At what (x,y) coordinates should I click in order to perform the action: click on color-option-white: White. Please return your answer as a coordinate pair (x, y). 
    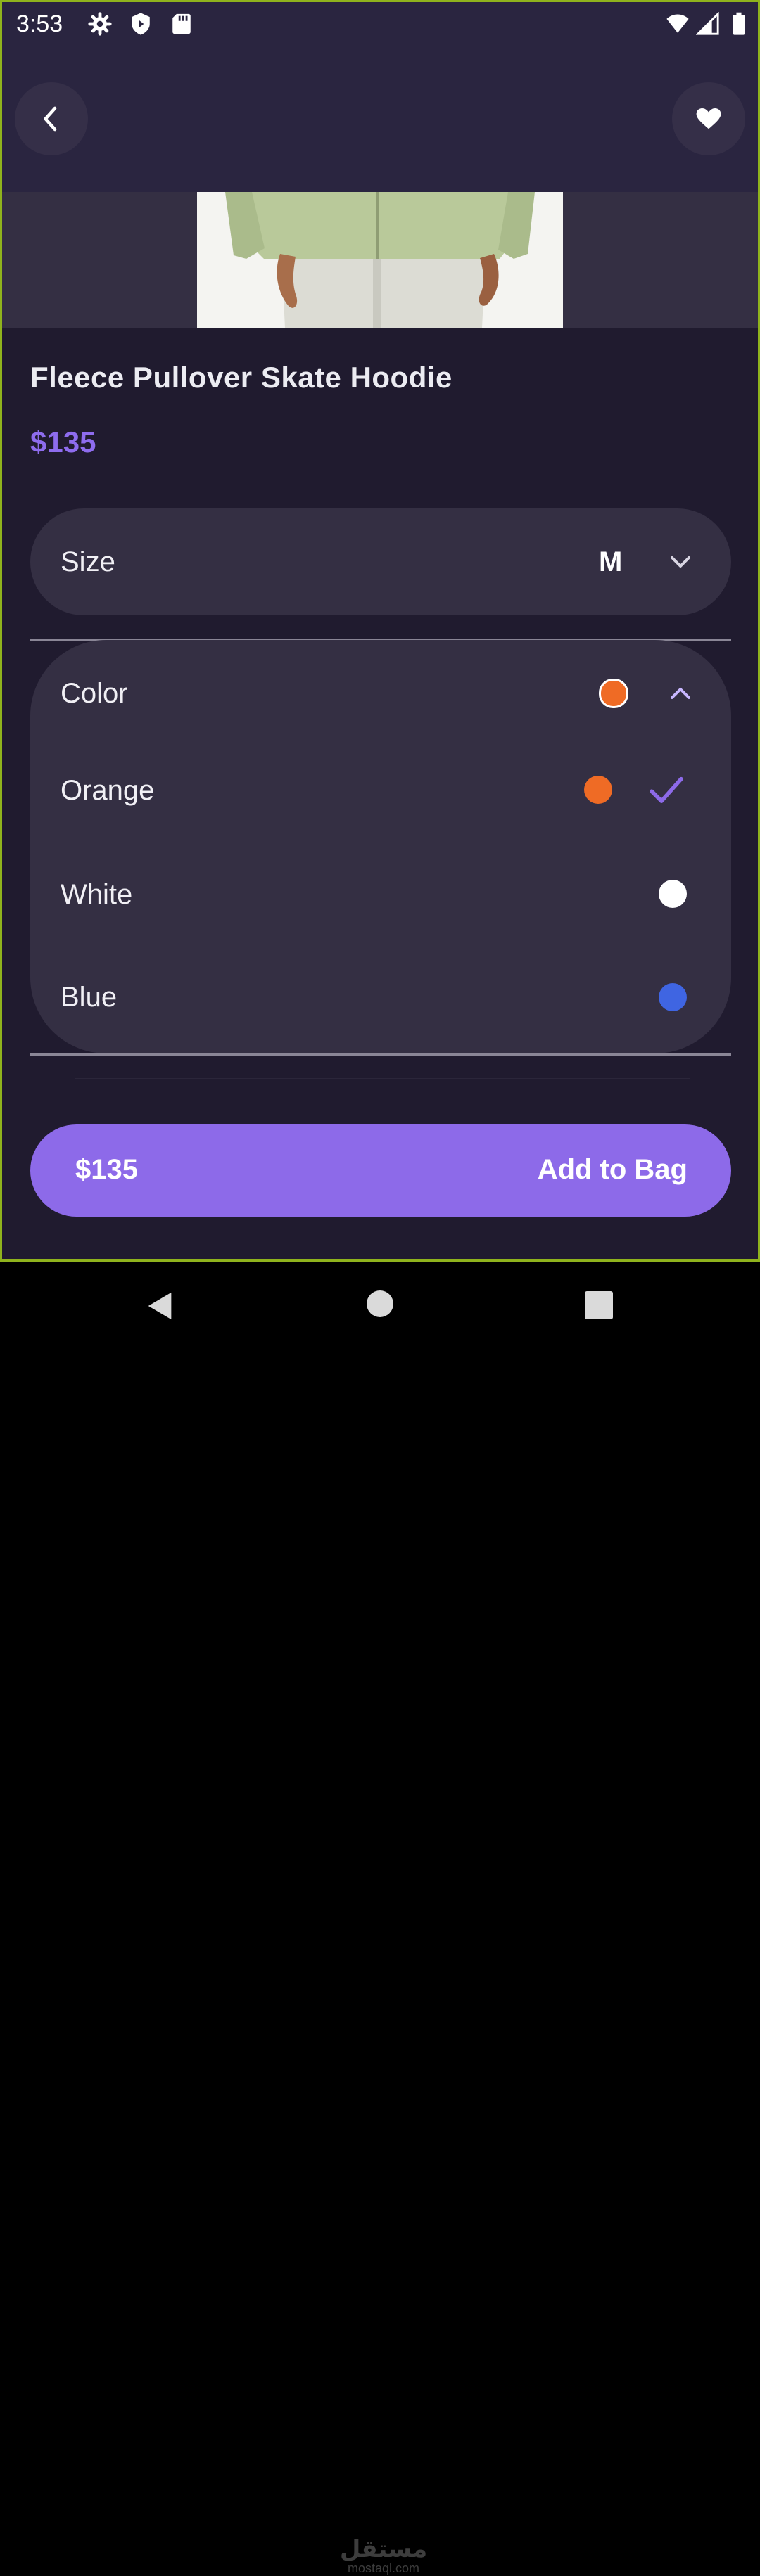
    Looking at the image, I should click on (380, 892).